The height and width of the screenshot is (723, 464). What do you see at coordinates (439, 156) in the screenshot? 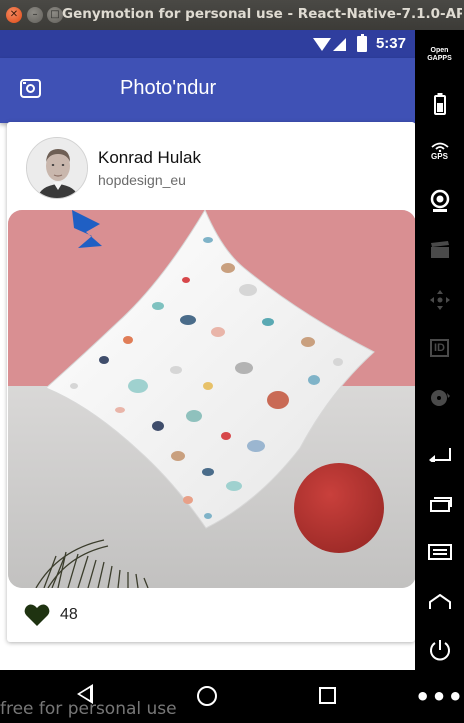
I see `gps-label: GPS` at bounding box center [439, 156].